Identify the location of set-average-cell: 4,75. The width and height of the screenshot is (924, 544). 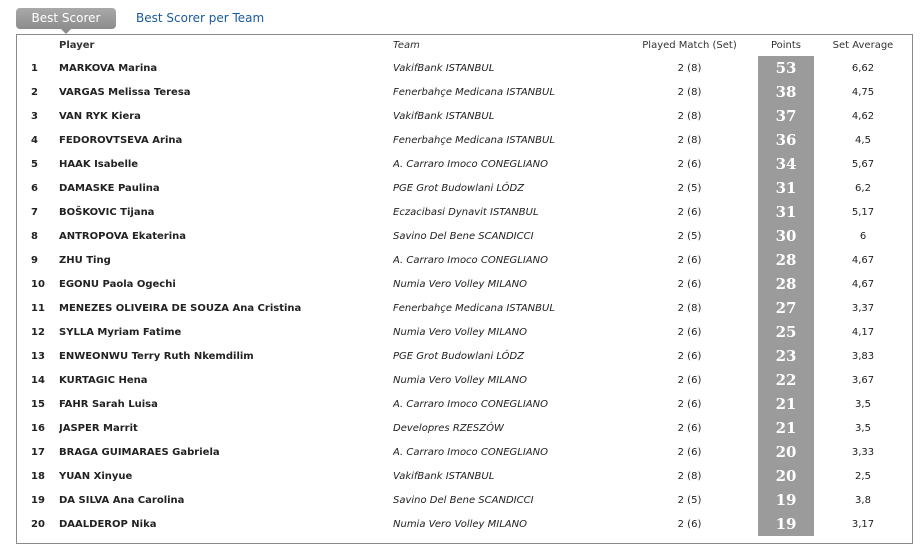
(863, 92).